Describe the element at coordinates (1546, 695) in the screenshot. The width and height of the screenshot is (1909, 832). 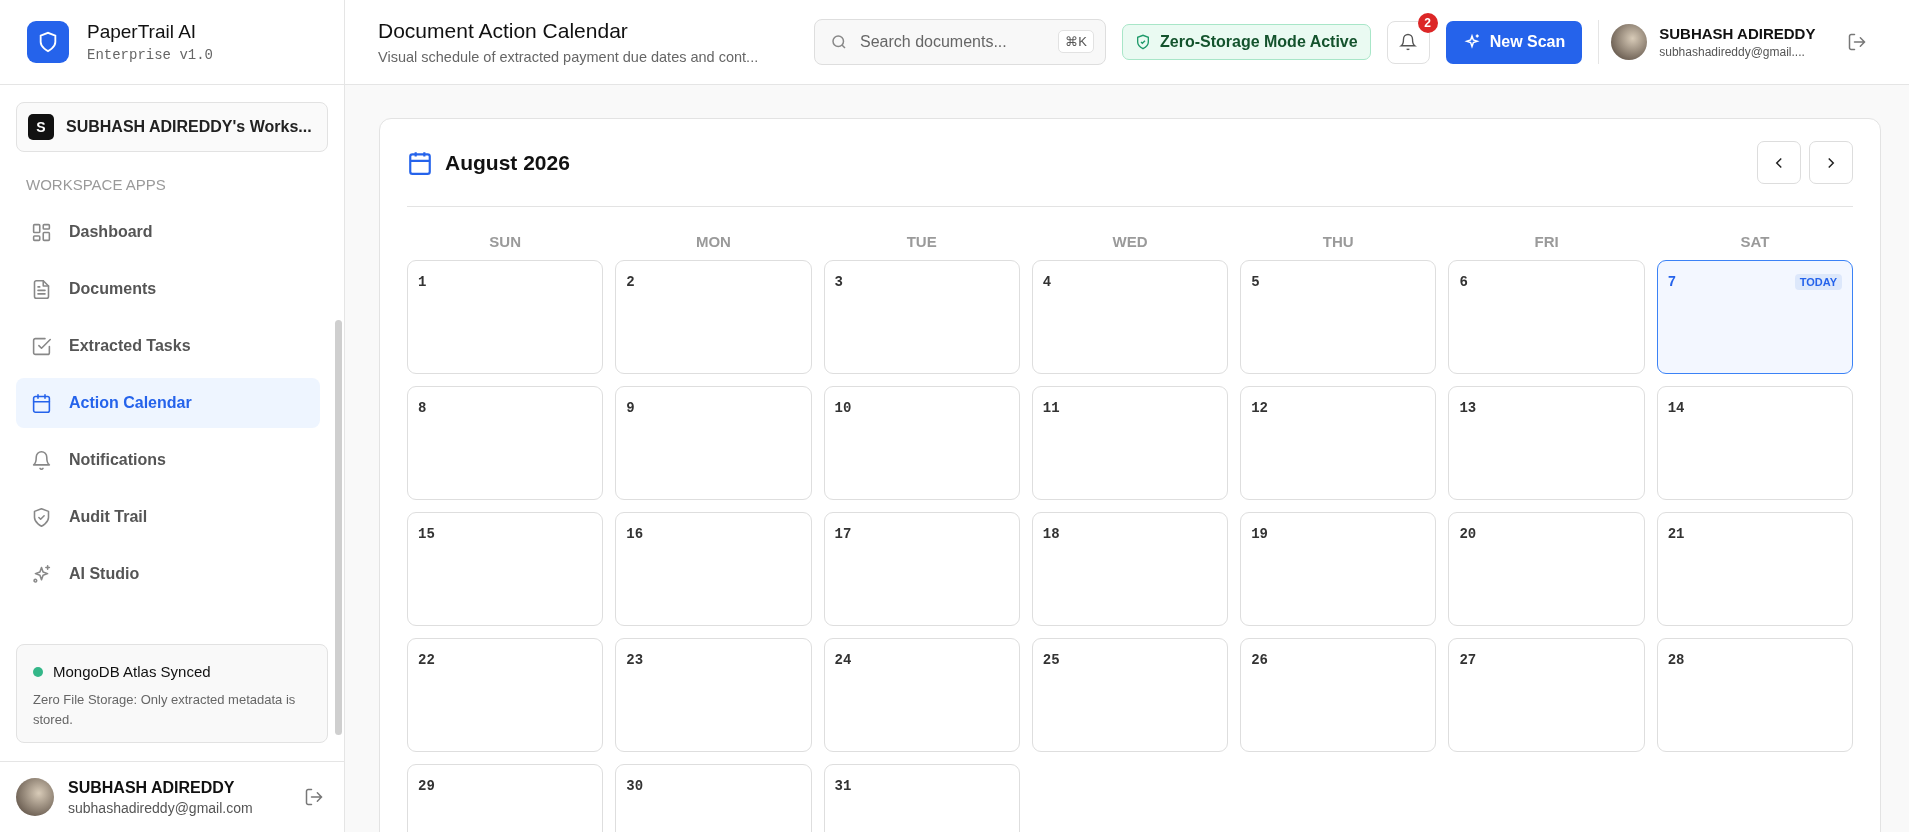
I see `day-cell: 27` at that location.